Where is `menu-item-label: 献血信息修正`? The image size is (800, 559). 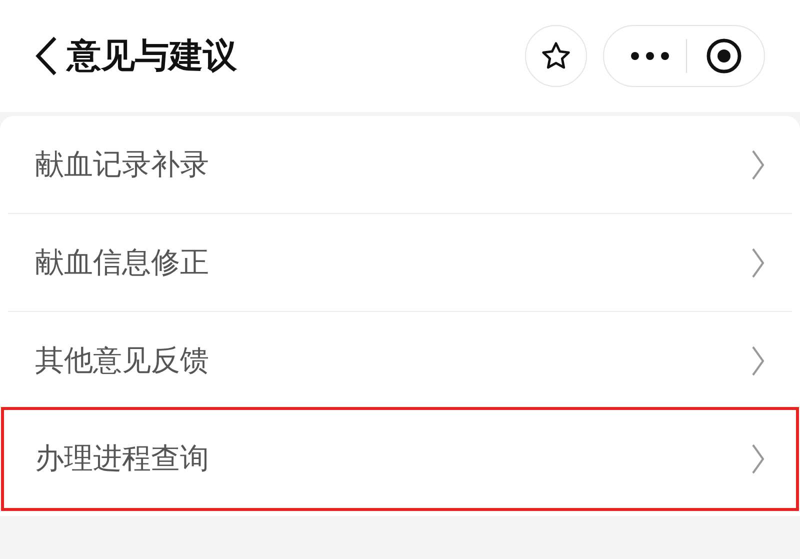
menu-item-label: 献血信息修正 is located at coordinates (122, 262).